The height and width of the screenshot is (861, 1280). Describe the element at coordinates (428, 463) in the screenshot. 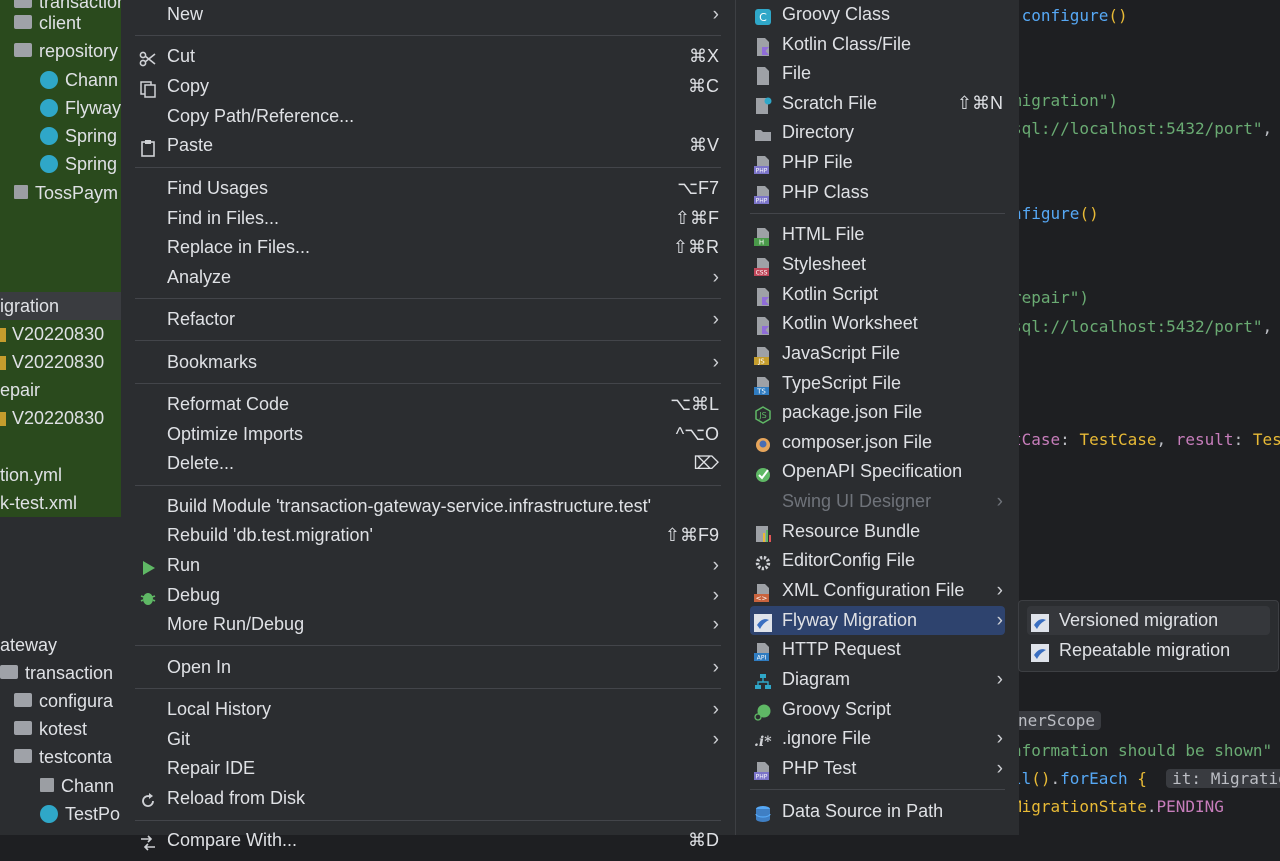

I see `main_menu-item-delete: Delete... ⌦` at that location.